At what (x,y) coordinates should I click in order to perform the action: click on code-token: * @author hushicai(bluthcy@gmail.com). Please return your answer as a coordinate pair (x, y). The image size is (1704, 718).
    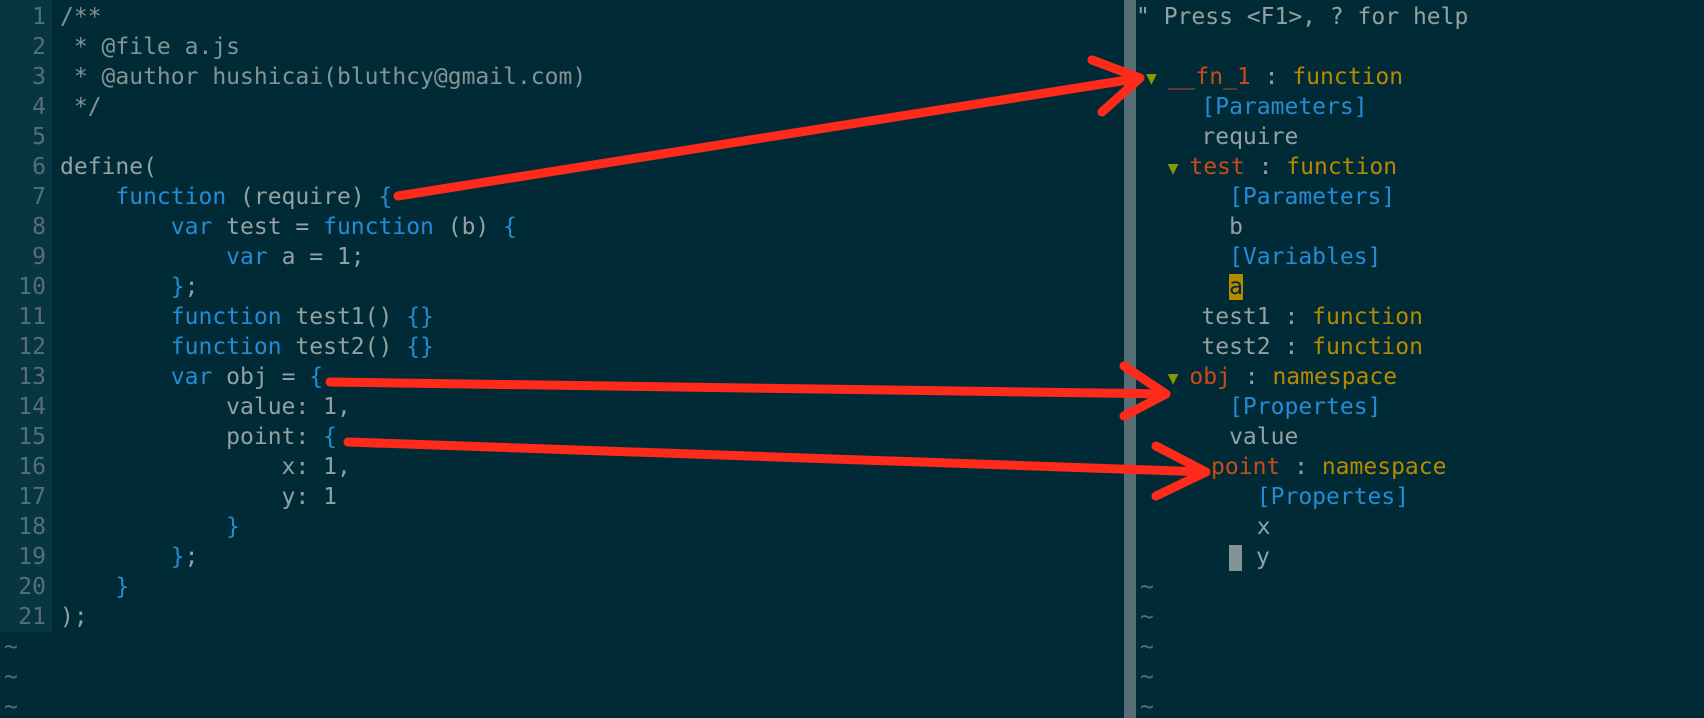
    Looking at the image, I should click on (323, 77).